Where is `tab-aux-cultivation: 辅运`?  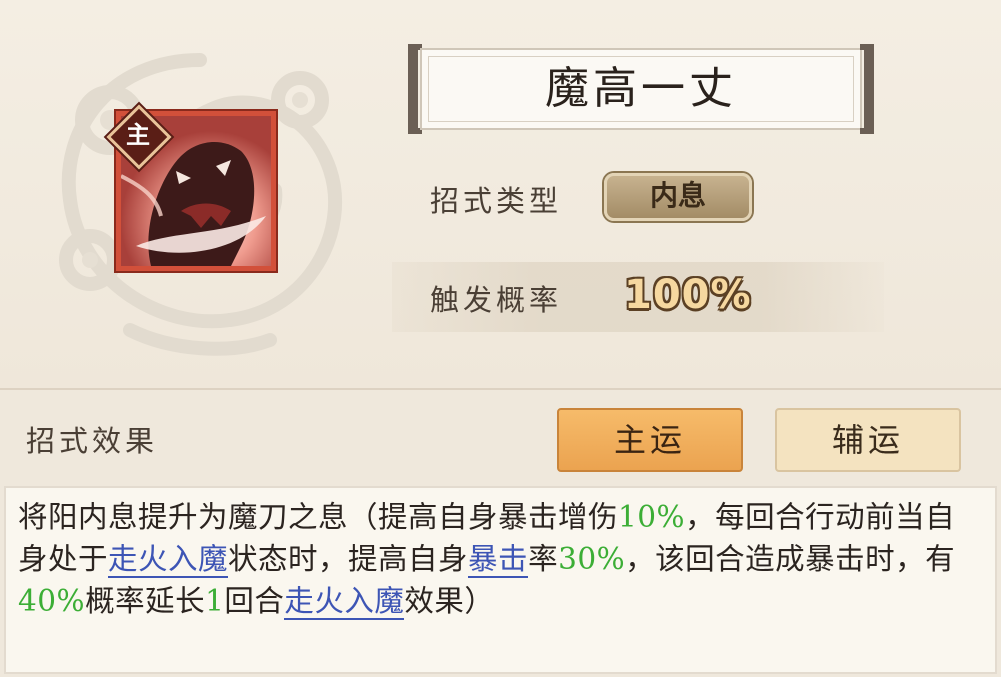
tab-aux-cultivation: 辅运 is located at coordinates (868, 440).